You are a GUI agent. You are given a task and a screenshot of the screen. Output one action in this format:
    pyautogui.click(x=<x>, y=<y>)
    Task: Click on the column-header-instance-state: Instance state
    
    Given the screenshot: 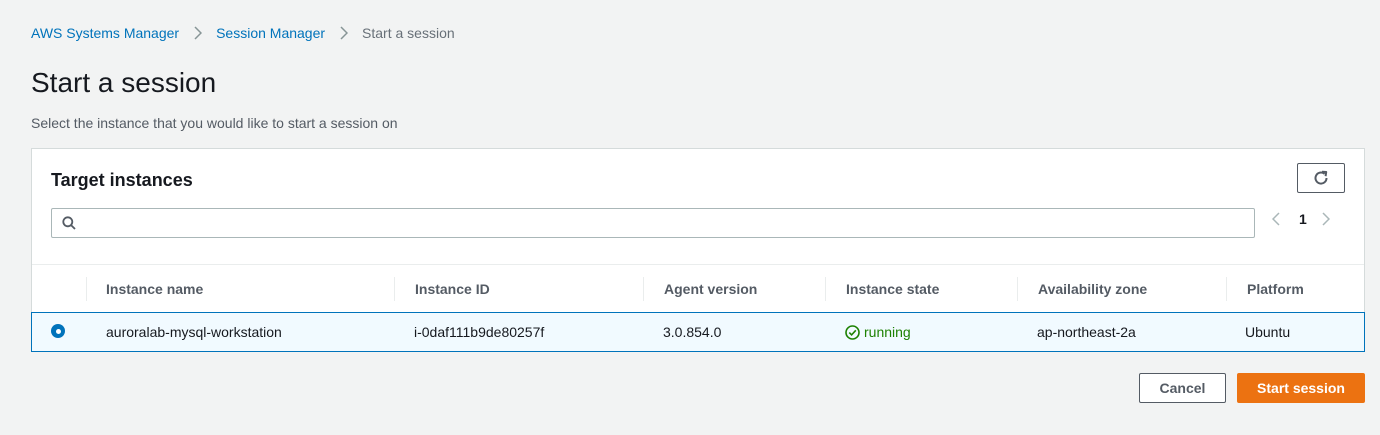 What is the action you would take?
    pyautogui.click(x=892, y=288)
    